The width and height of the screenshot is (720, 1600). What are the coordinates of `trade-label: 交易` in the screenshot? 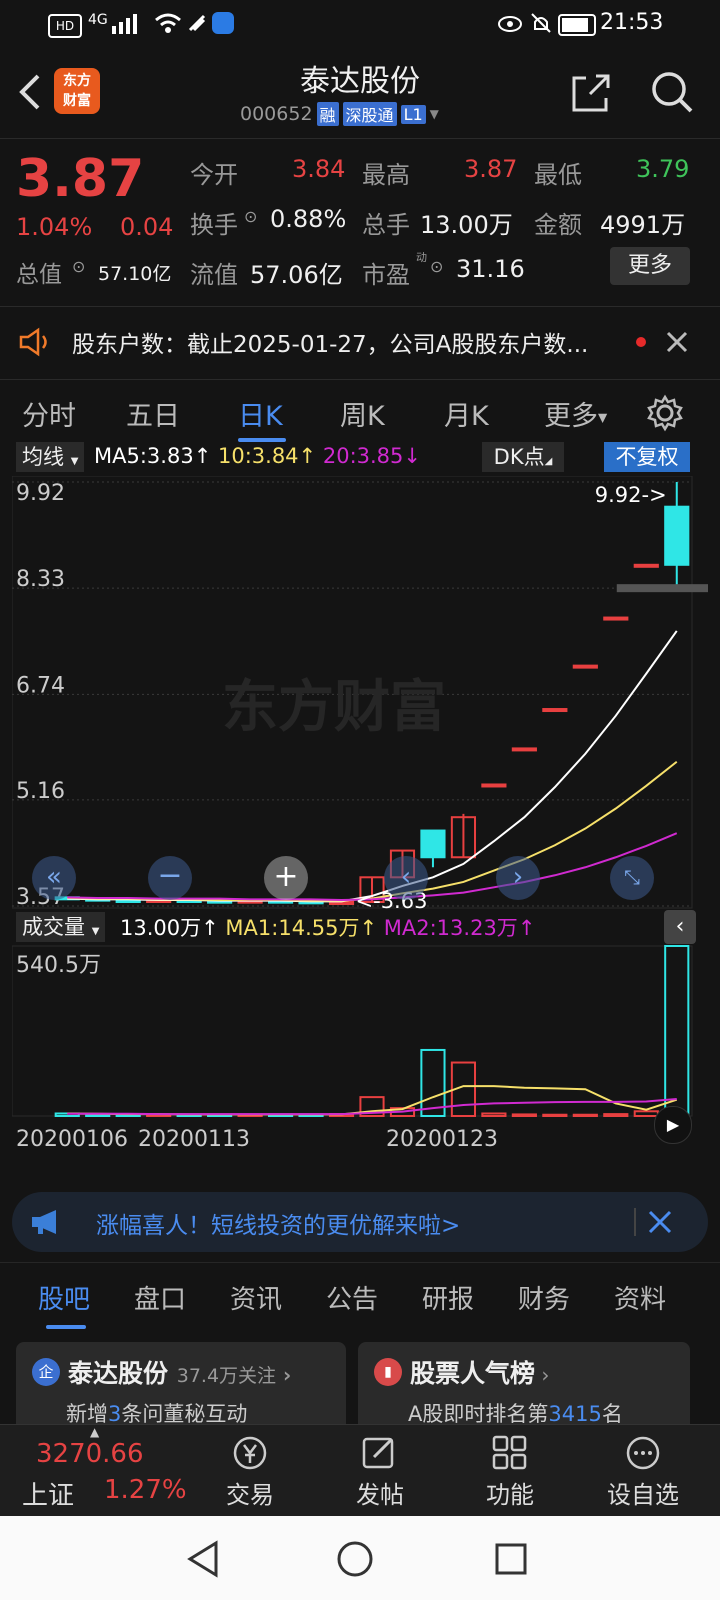 It's located at (250, 1495).